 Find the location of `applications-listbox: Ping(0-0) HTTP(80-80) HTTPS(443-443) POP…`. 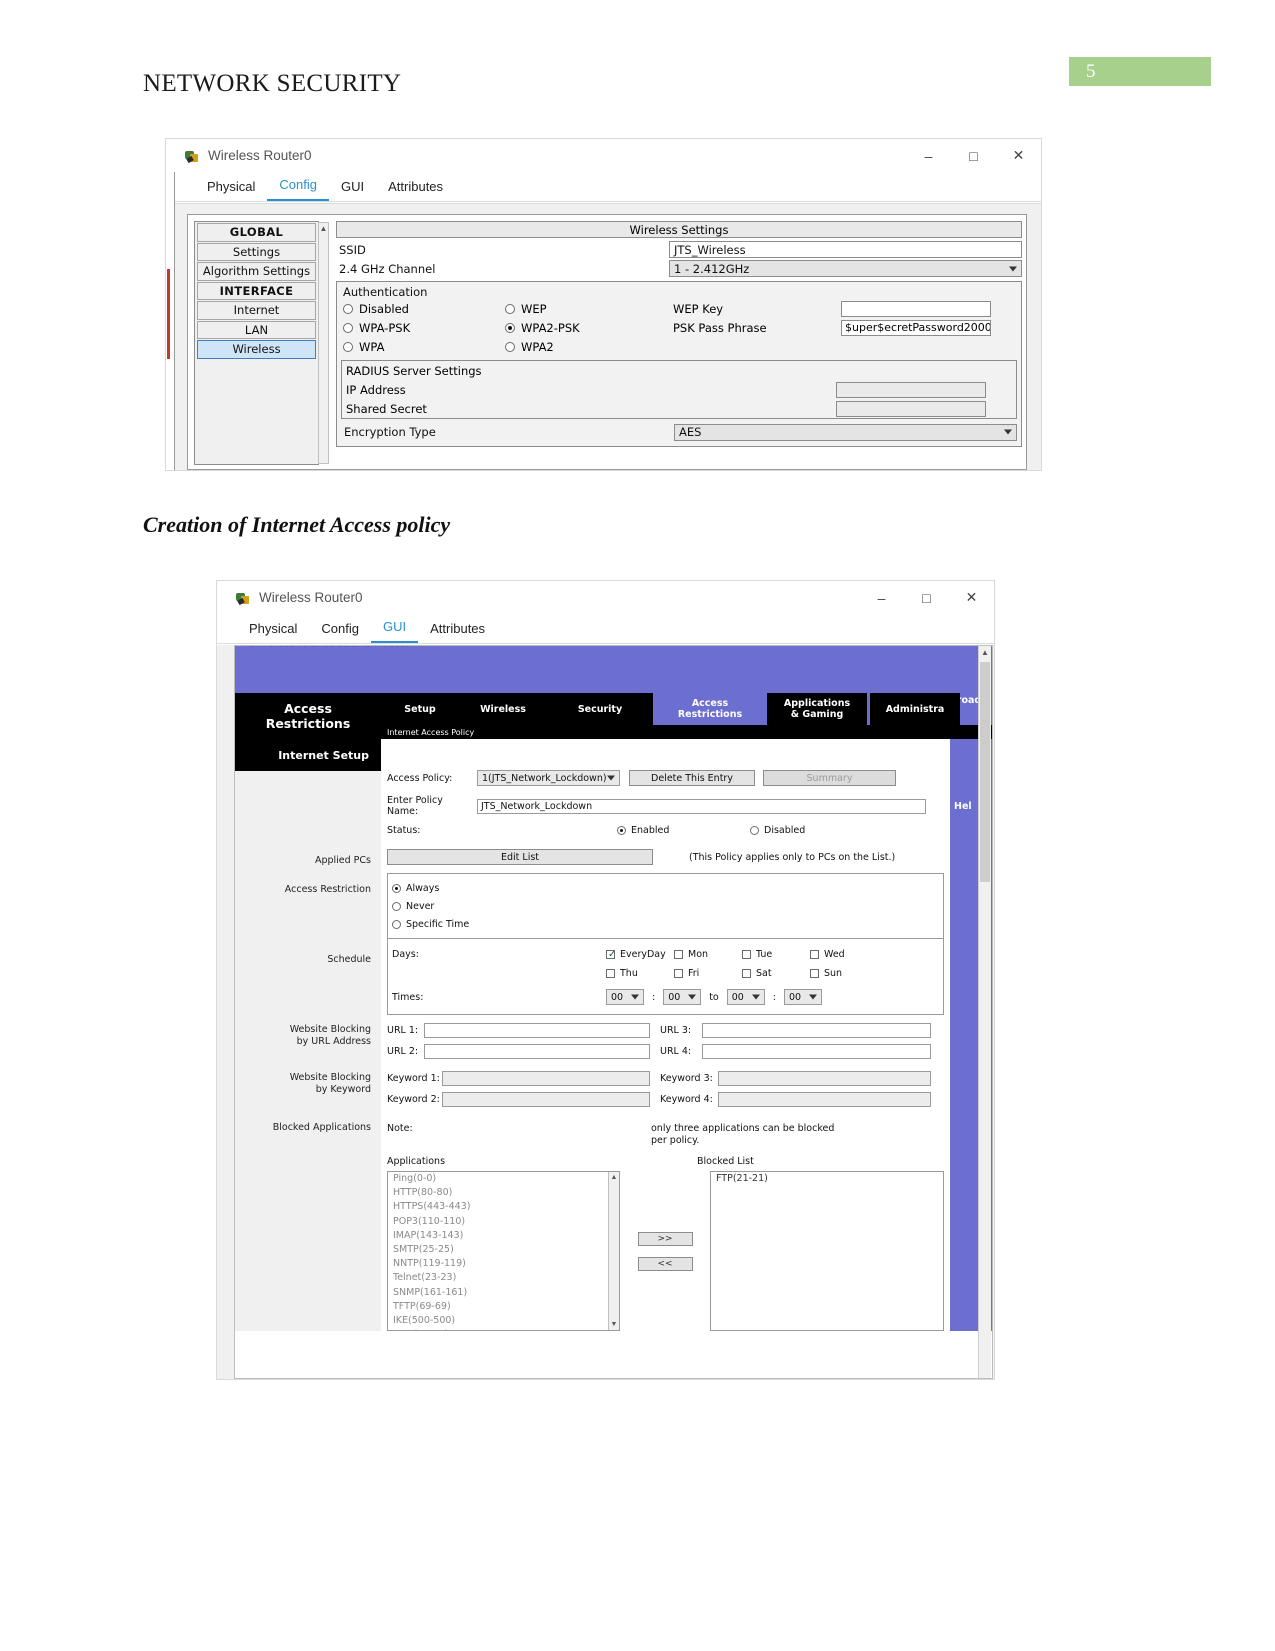

applications-listbox: Ping(0-0) HTTP(80-80) HTTPS(443-443) POP… is located at coordinates (503, 1251).